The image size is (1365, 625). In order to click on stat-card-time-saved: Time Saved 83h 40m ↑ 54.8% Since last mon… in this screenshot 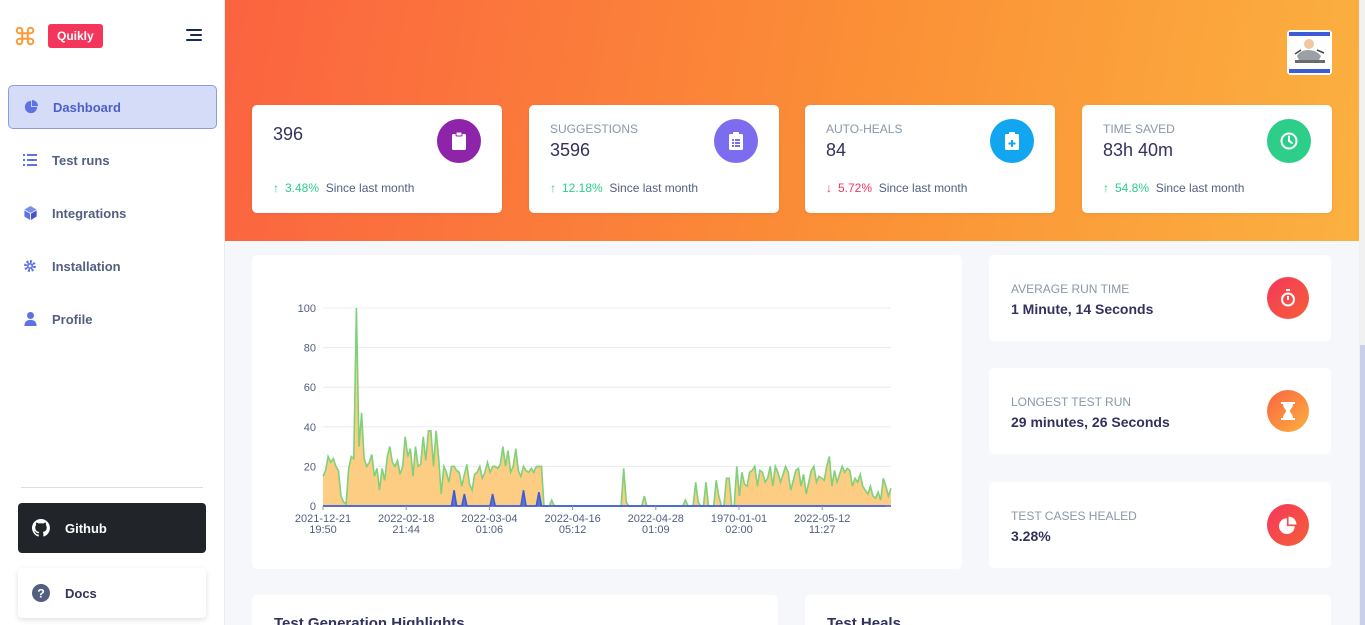, I will do `click(1207, 159)`.